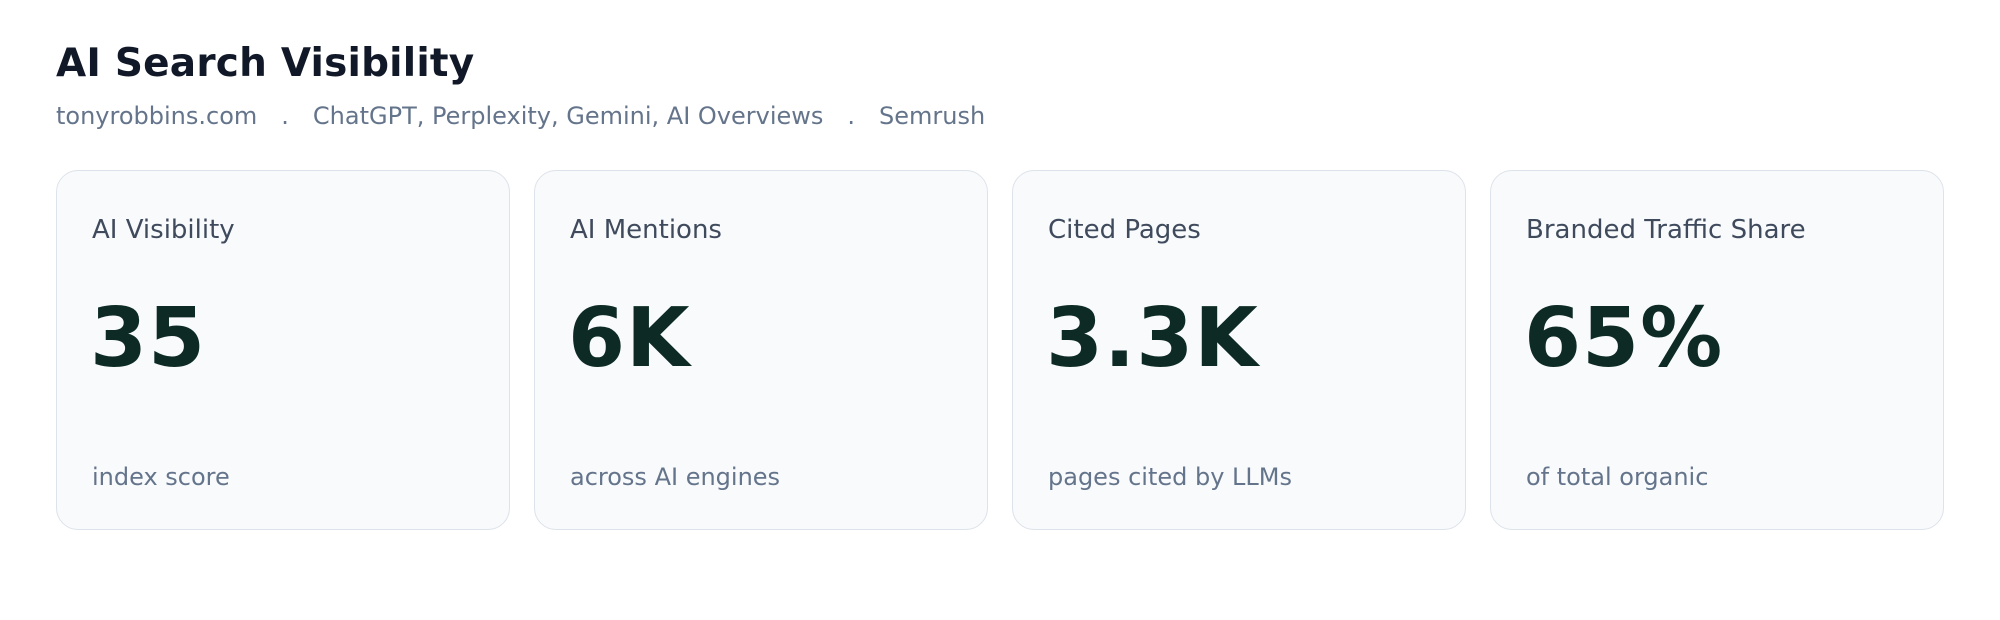 This screenshot has height=620, width=2000. What do you see at coordinates (1152, 338) in the screenshot?
I see `metric-value: 3.3K` at bounding box center [1152, 338].